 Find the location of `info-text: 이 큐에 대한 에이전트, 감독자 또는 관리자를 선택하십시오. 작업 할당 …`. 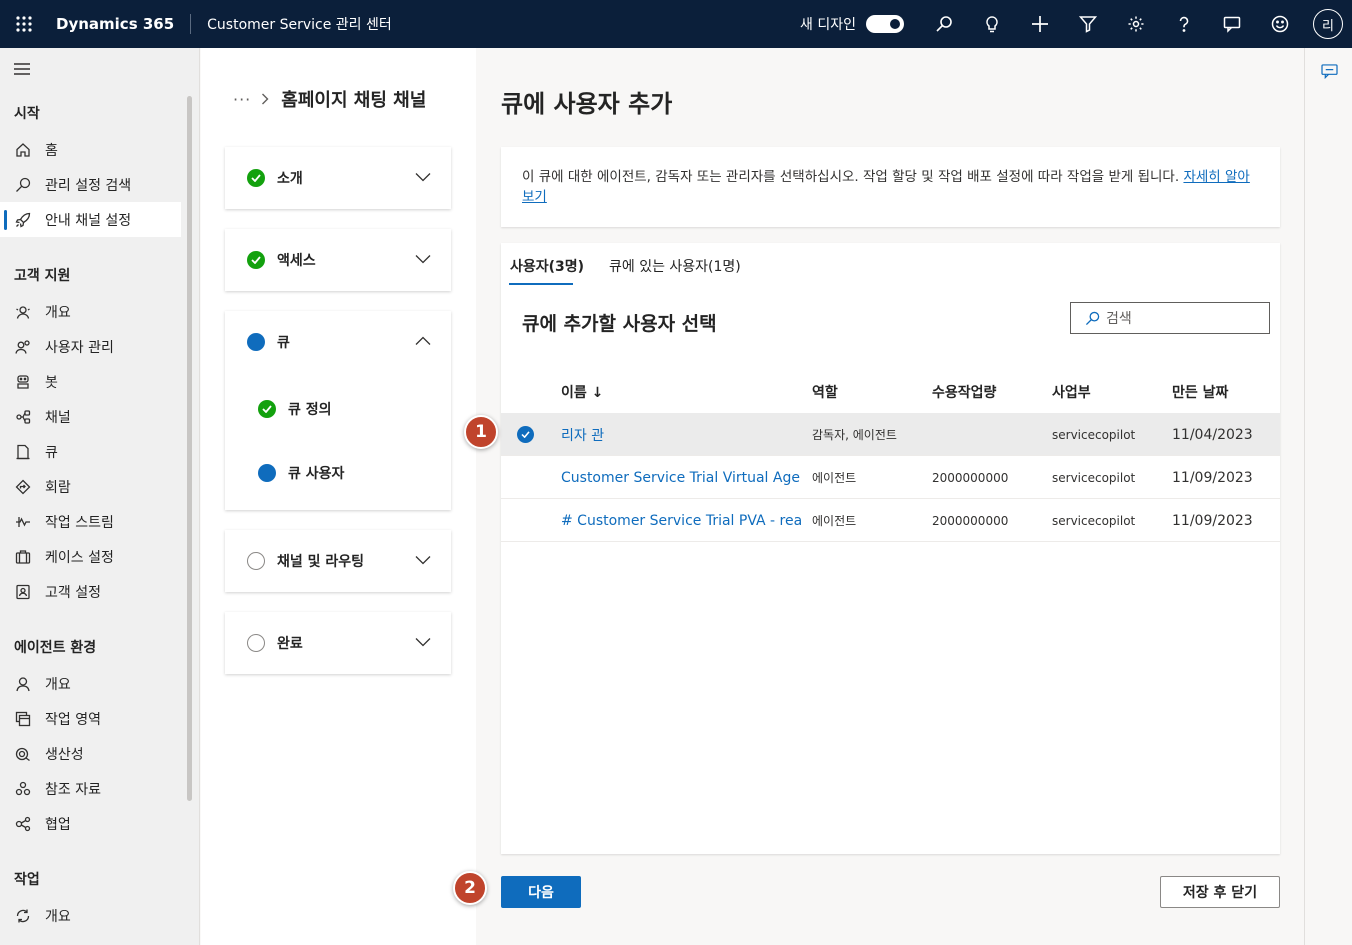

info-text: 이 큐에 대한 에이전트, 감독자 또는 관리자를 선택하십시오. 작업 할당 … is located at coordinates (851, 177).